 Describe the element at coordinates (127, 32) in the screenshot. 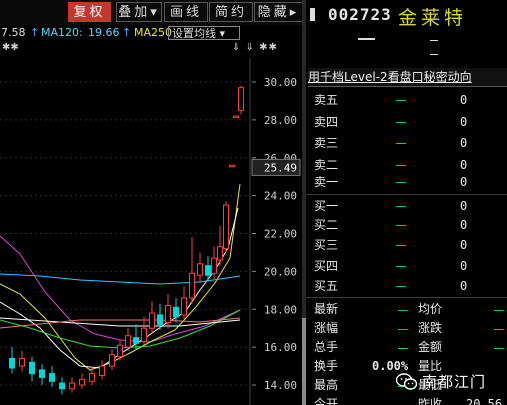

I see `ma-arrow-icon-2: ↑` at that location.